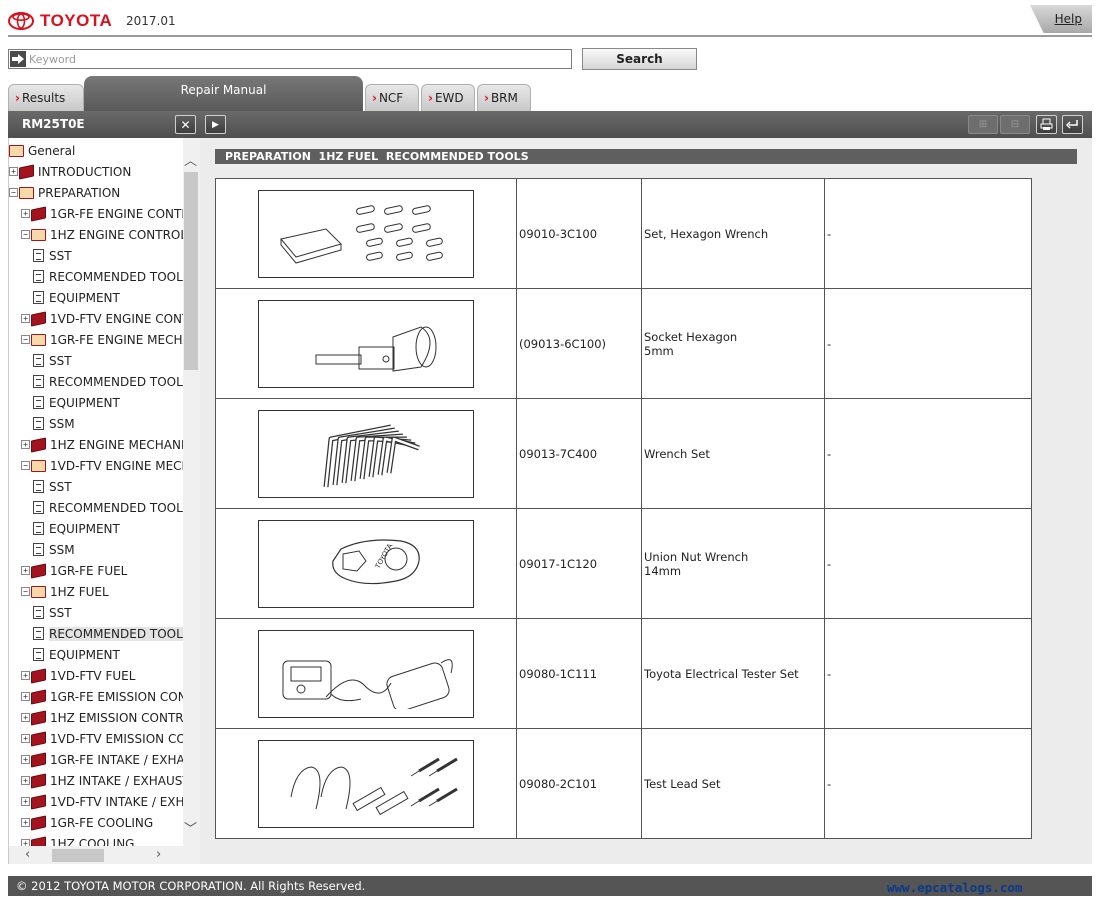 The image size is (1100, 905). Describe the element at coordinates (46, 97) in the screenshot. I see `tab-results: › Results` at that location.